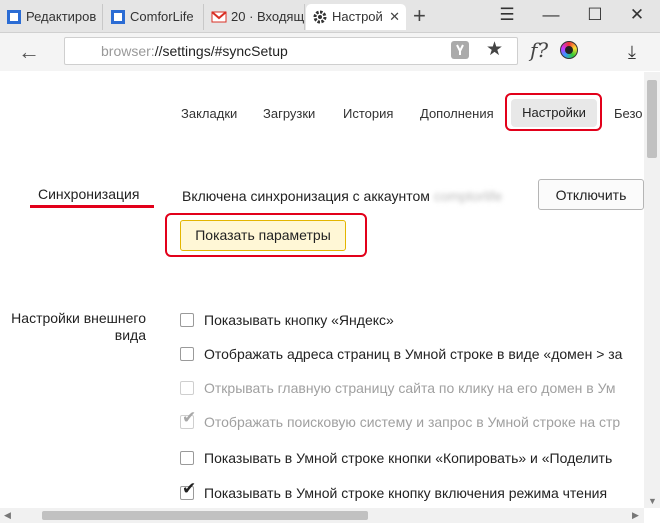 The width and height of the screenshot is (660, 523). Describe the element at coordinates (29, 52) in the screenshot. I see `back-arrow-icon: ←` at that location.